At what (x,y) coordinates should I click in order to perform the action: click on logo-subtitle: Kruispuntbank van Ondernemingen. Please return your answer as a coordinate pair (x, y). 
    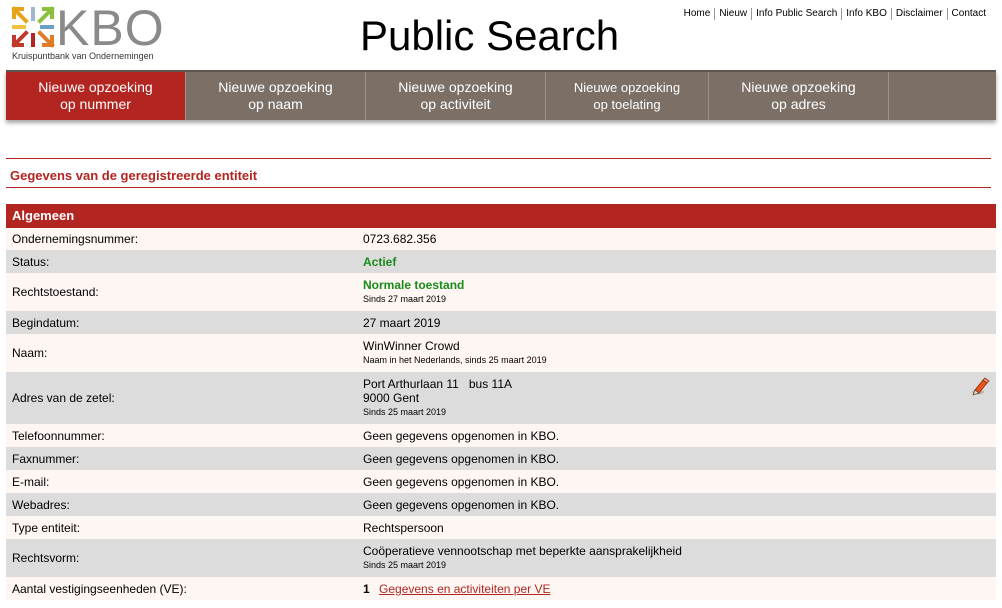
    Looking at the image, I should click on (83, 56).